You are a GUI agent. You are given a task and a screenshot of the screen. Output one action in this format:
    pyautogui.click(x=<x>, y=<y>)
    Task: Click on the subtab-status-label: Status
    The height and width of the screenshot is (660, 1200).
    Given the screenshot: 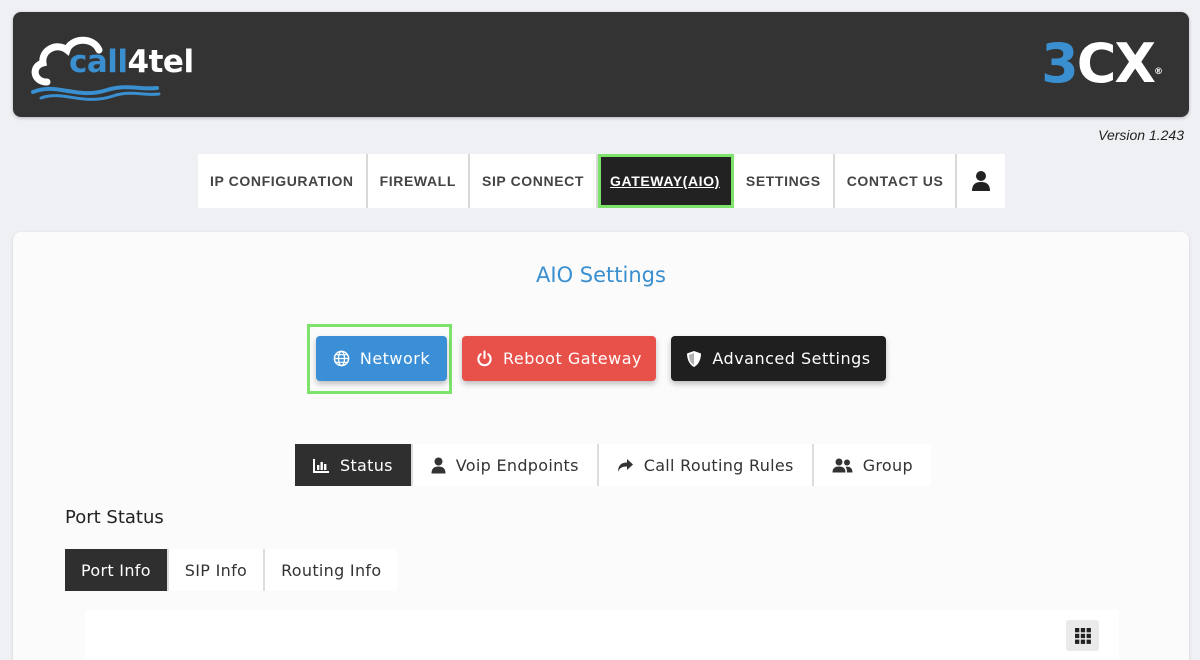 What is the action you would take?
    pyautogui.click(x=366, y=465)
    